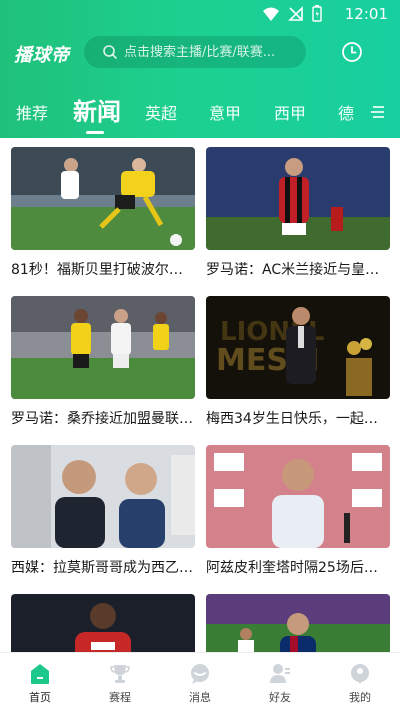 The height and width of the screenshot is (712, 400). I want to click on no-signal-icon, so click(295, 13).